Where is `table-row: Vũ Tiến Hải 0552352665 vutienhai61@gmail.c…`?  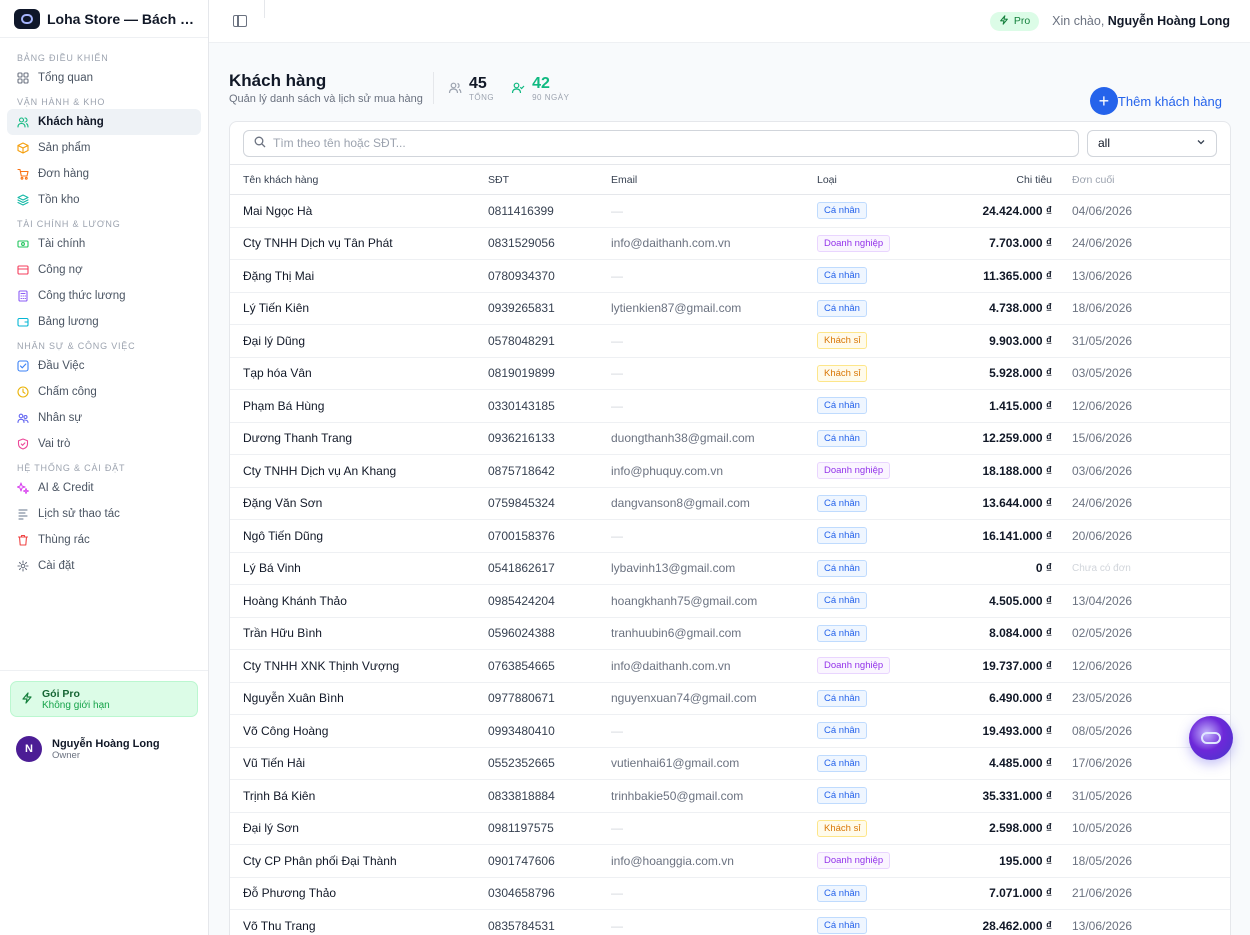
table-row: Vũ Tiến Hải 0552352665 vutienhai61@gmail.c… is located at coordinates (730, 763).